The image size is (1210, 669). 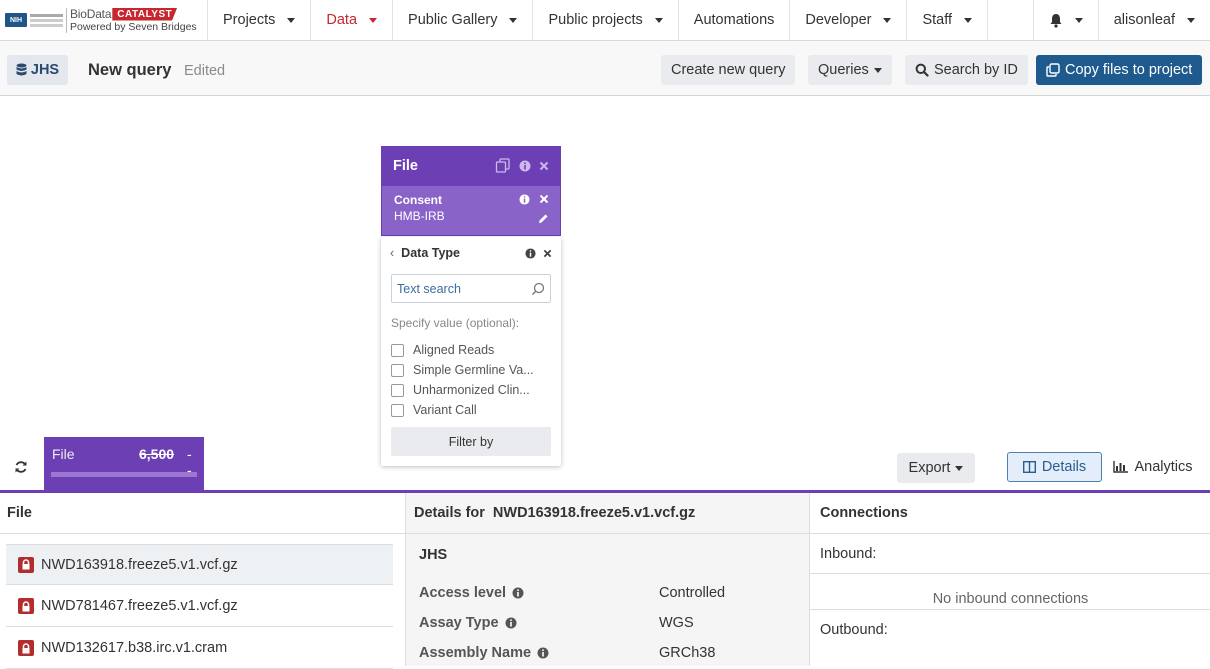 I want to click on nav-staff: Staff, so click(x=948, y=20).